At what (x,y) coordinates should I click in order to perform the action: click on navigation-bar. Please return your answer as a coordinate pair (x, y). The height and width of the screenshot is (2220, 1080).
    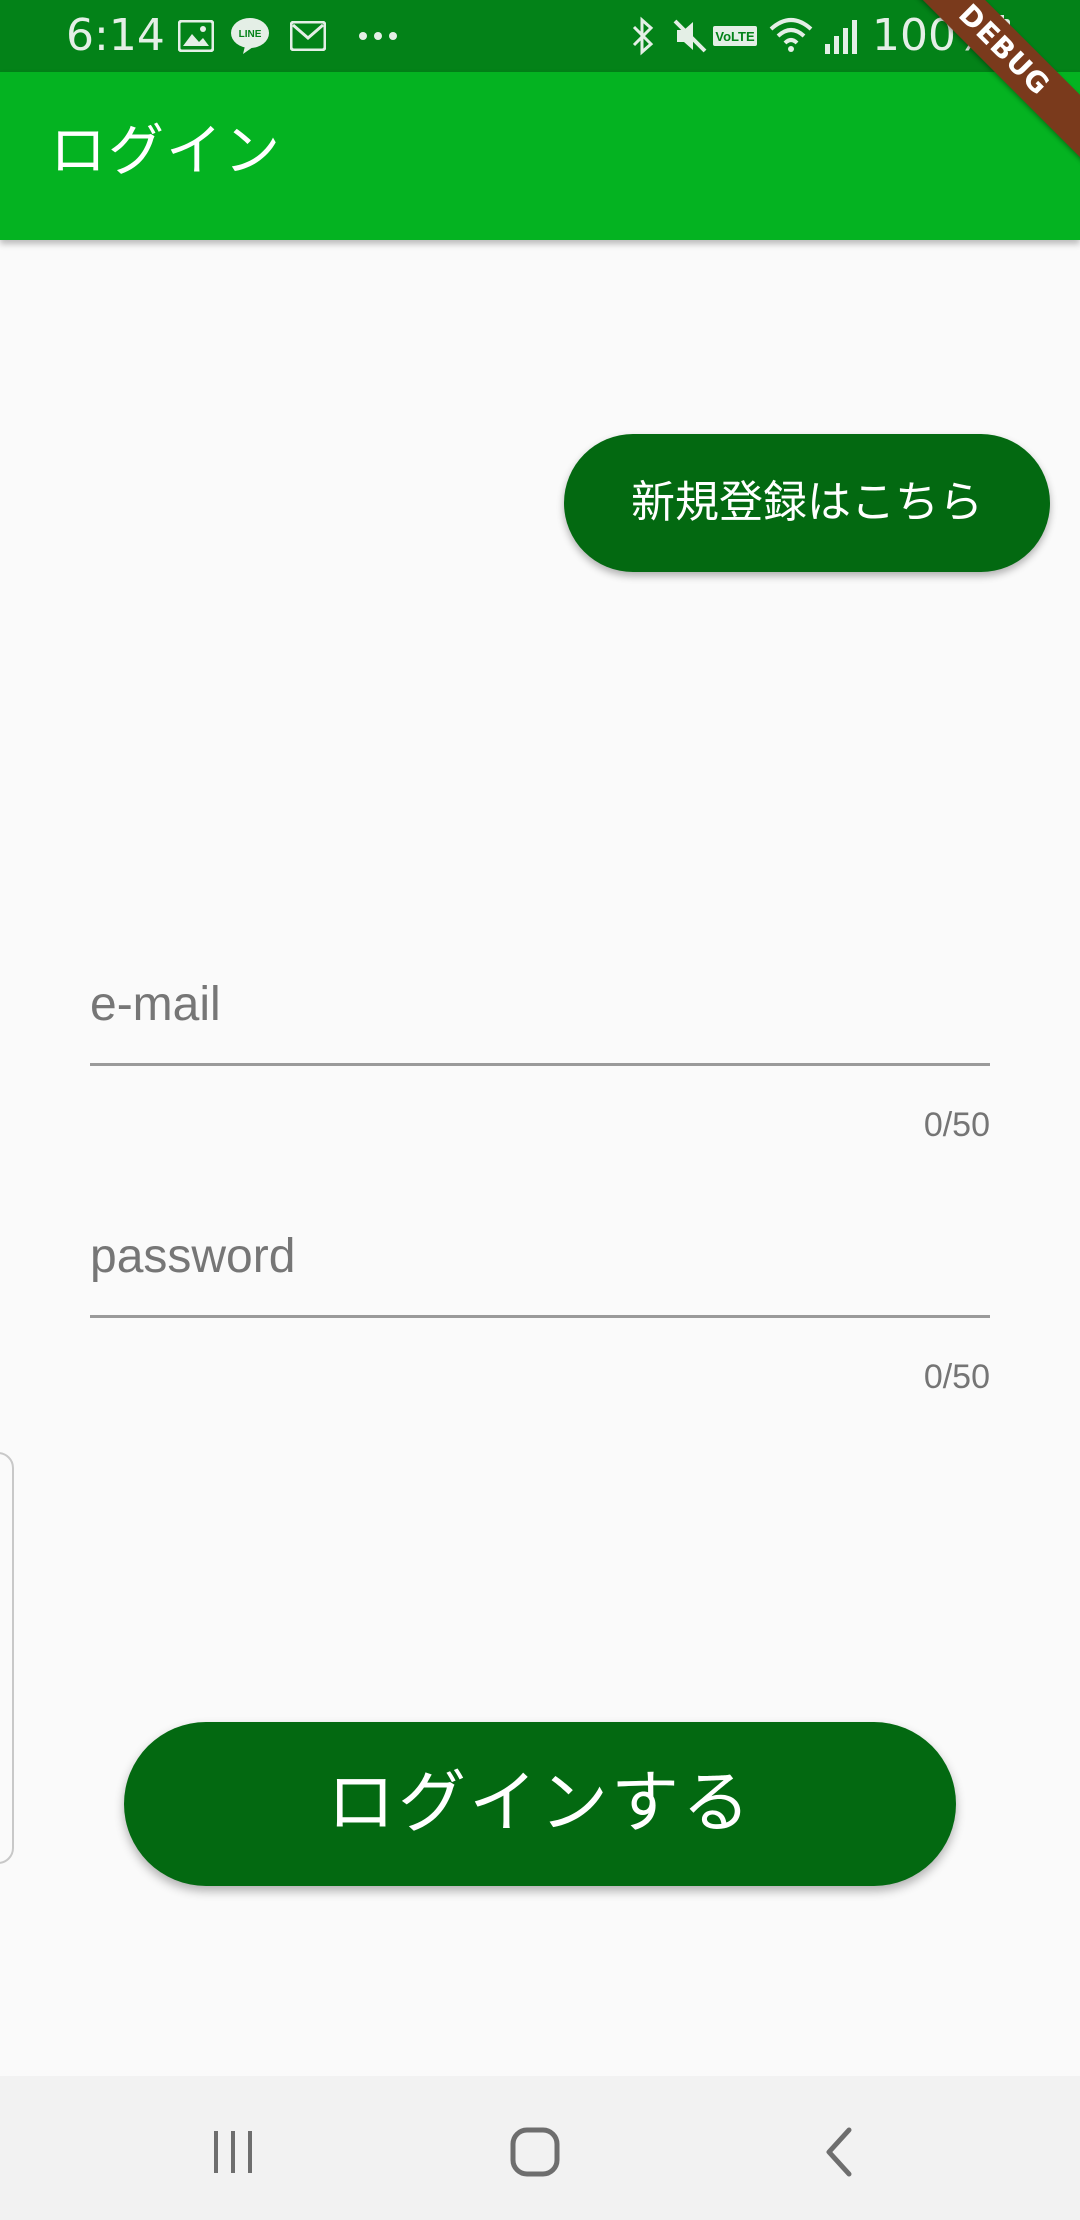
    Looking at the image, I should click on (540, 2148).